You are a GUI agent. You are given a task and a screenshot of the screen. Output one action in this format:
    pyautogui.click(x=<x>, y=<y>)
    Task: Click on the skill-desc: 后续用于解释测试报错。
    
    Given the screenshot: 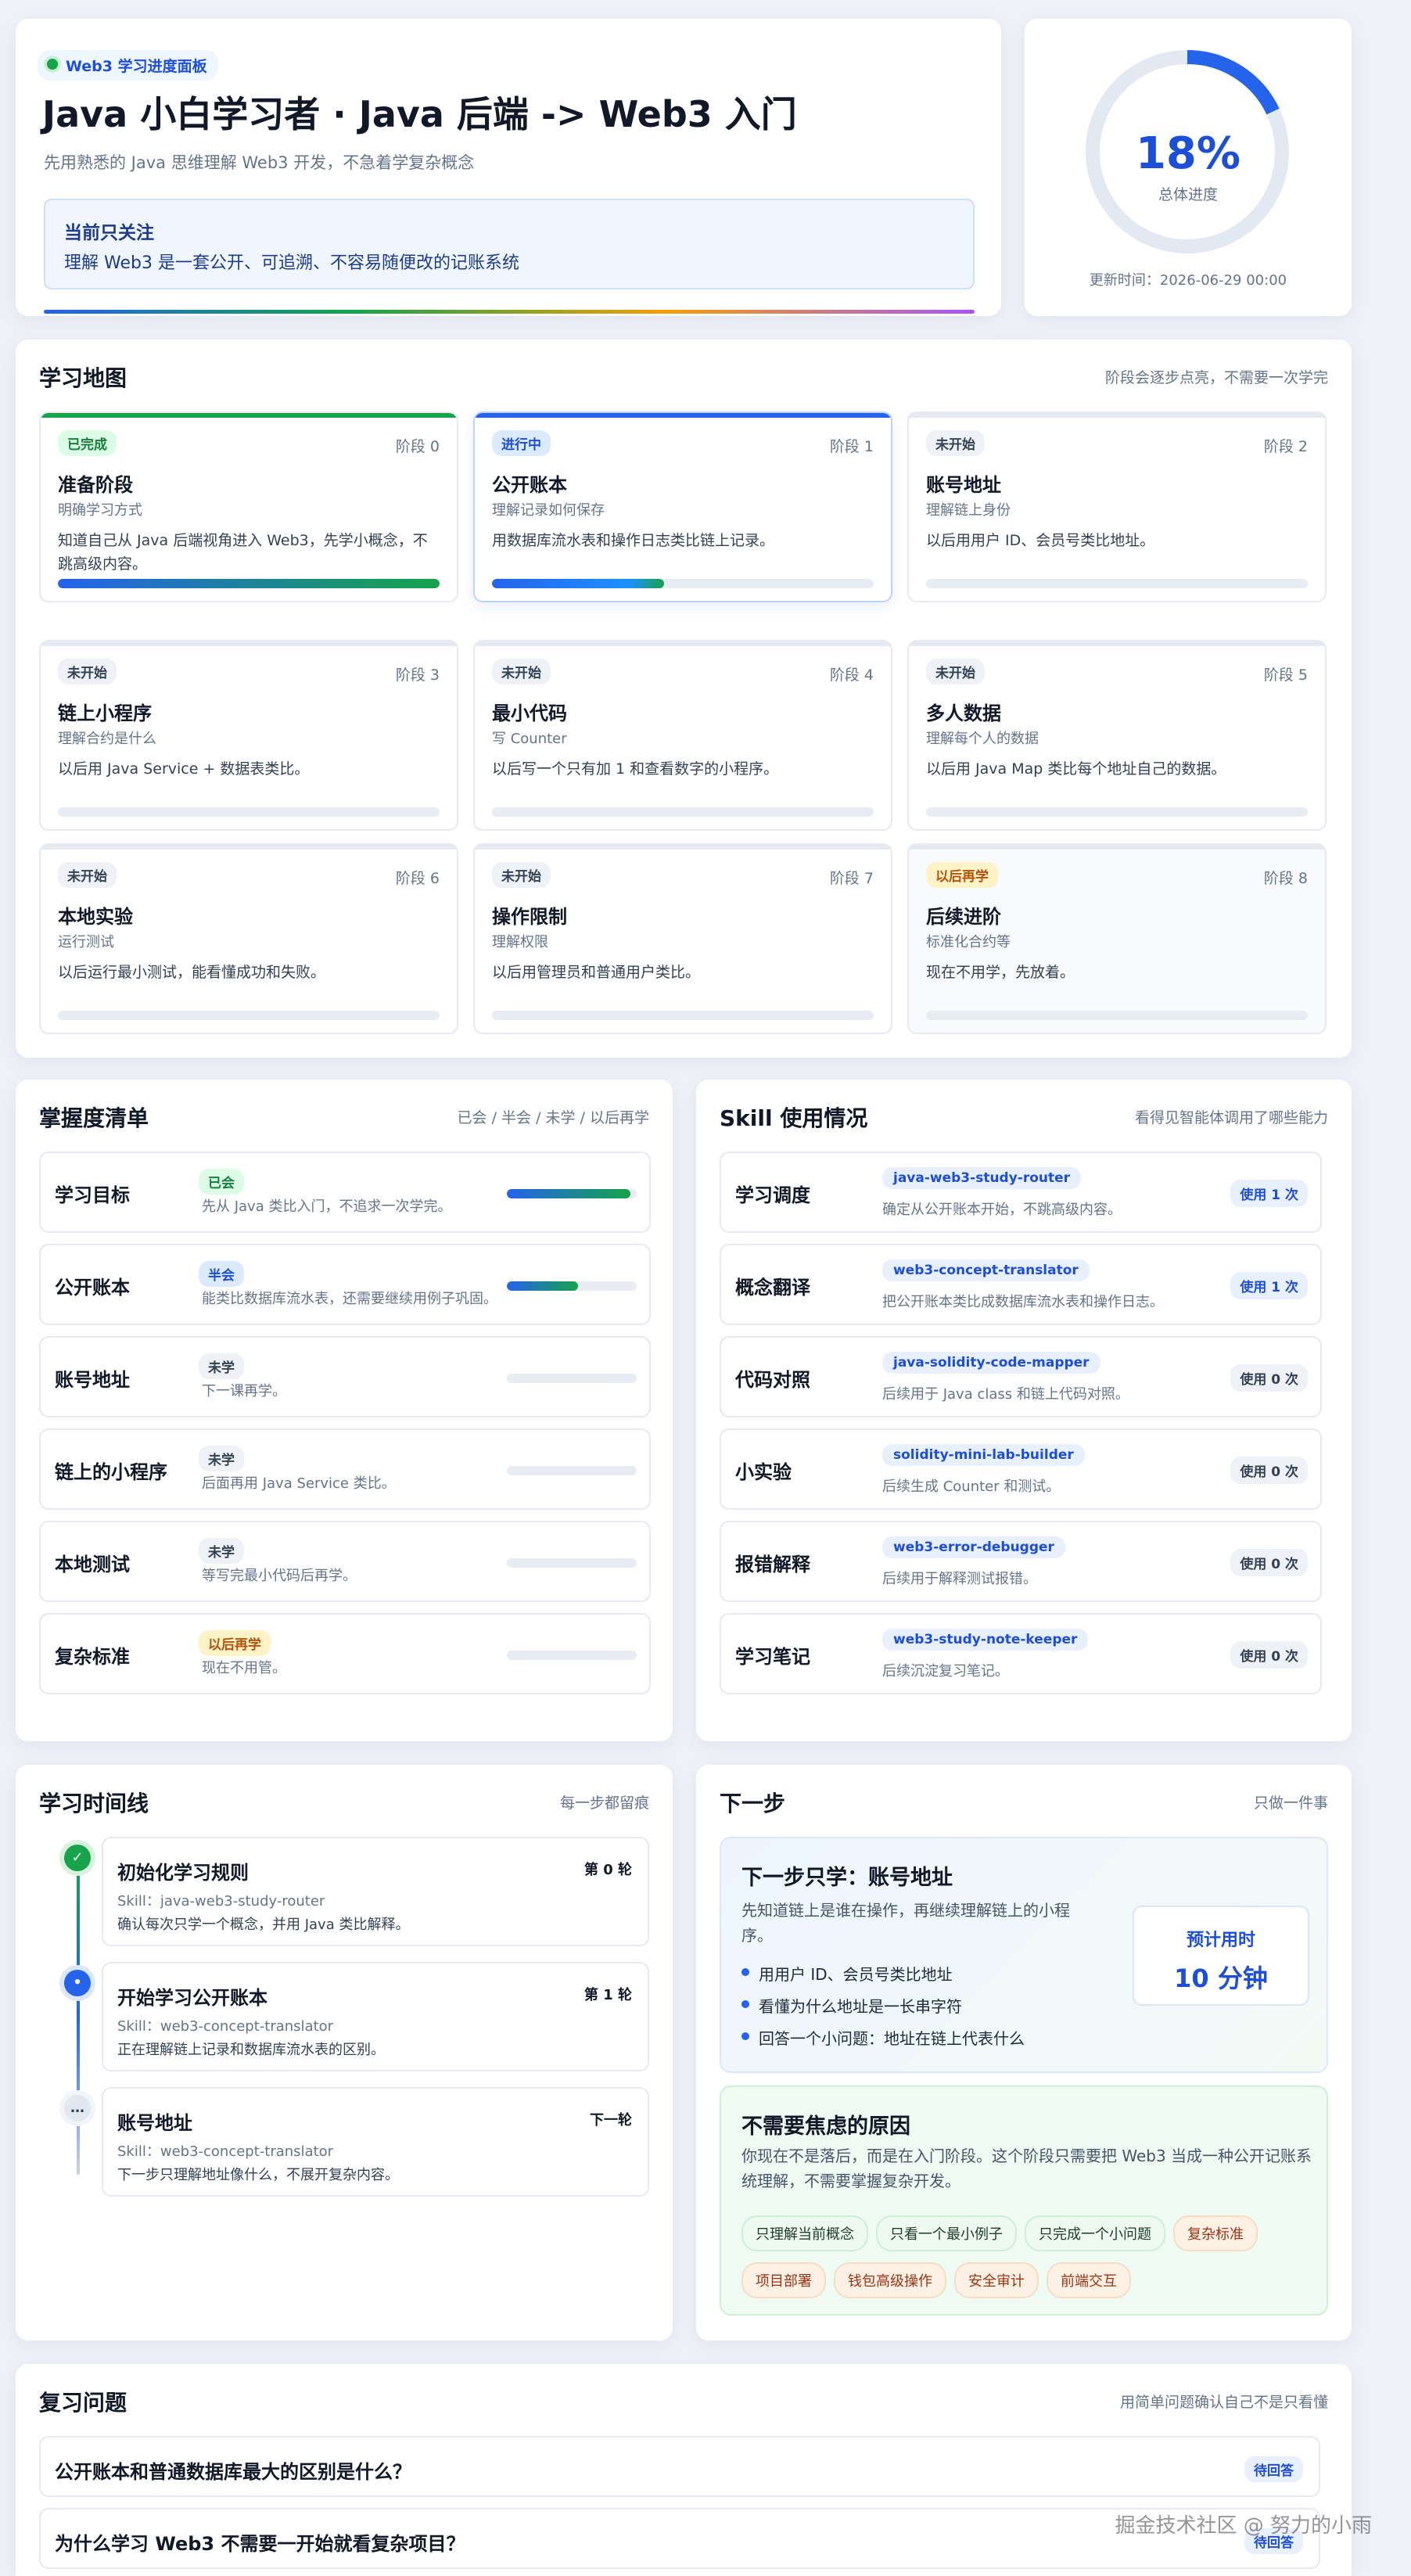 What is the action you would take?
    pyautogui.click(x=959, y=1579)
    